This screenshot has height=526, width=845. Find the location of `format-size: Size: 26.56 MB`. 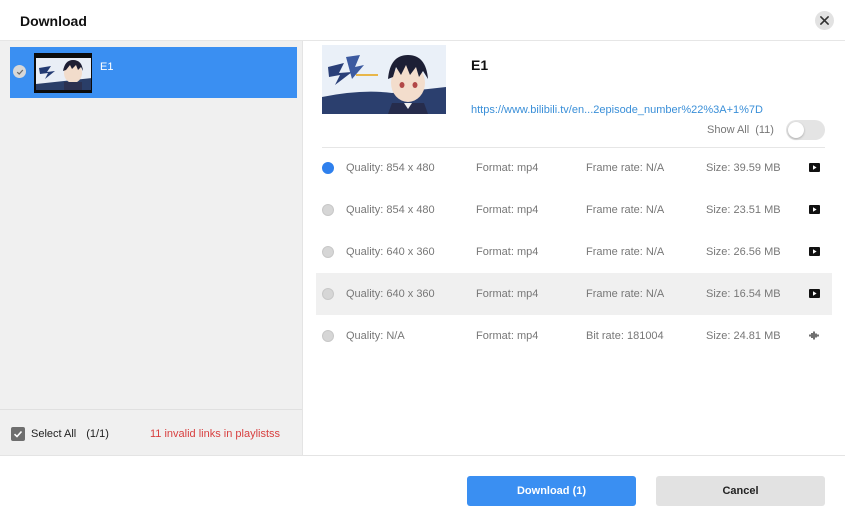

format-size: Size: 26.56 MB is located at coordinates (743, 252).